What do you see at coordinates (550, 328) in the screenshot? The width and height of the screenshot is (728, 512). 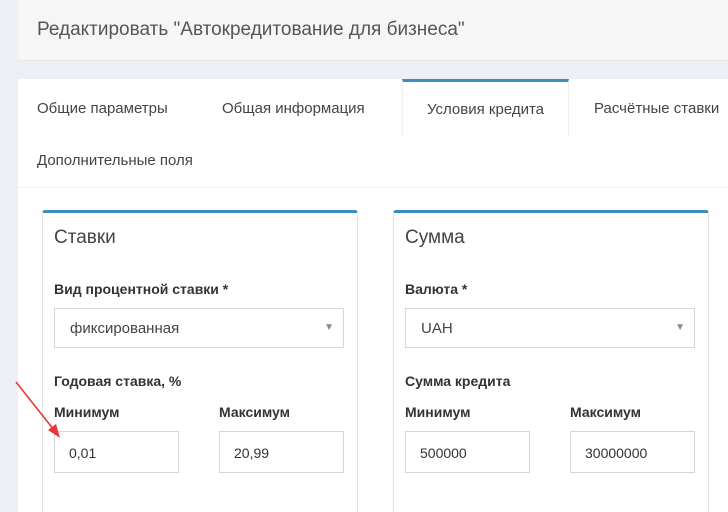 I see `currency-select: UAH ▼` at bounding box center [550, 328].